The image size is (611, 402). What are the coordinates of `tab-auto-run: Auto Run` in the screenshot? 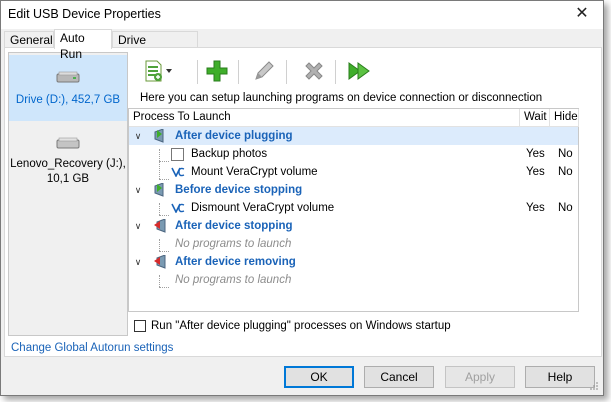 It's located at (83, 45).